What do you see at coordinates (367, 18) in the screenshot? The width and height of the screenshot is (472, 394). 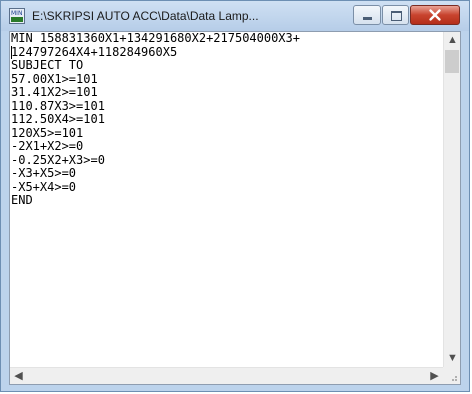 I see `minimize-icon` at bounding box center [367, 18].